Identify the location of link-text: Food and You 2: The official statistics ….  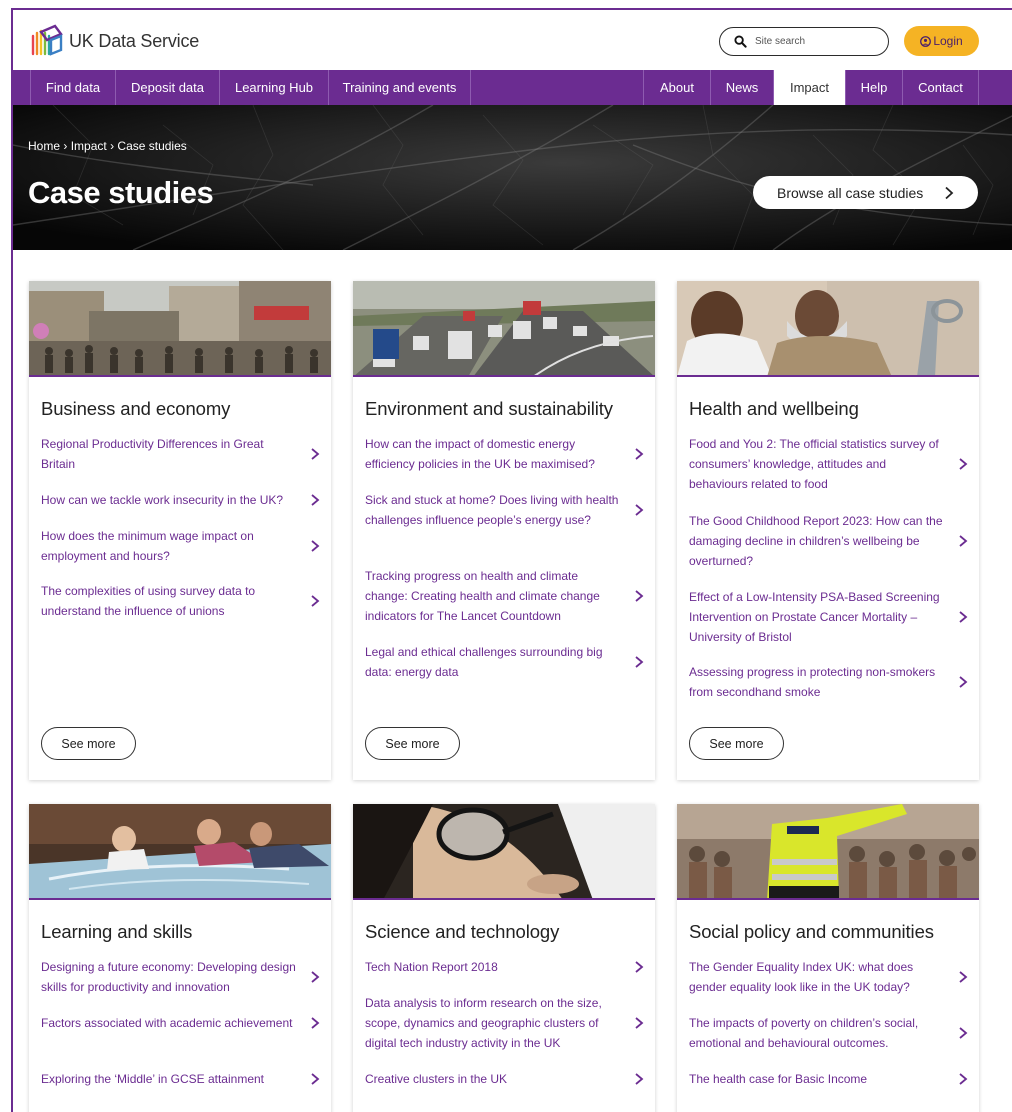
(814, 464).